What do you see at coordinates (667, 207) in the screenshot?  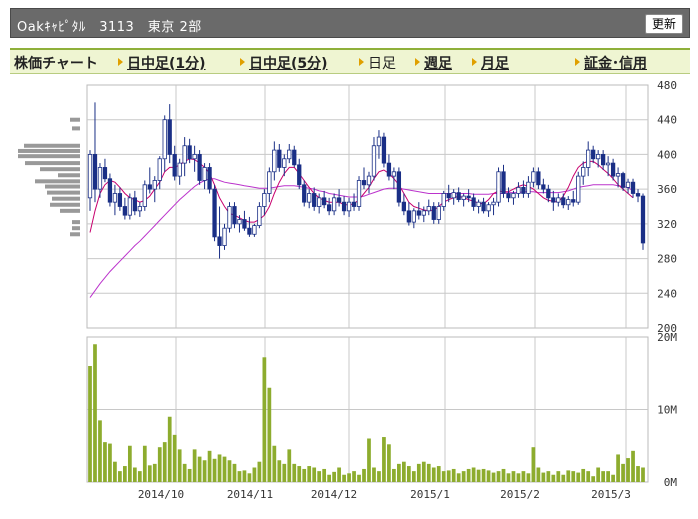 I see `price-axis: 480440400360320280240200` at bounding box center [667, 207].